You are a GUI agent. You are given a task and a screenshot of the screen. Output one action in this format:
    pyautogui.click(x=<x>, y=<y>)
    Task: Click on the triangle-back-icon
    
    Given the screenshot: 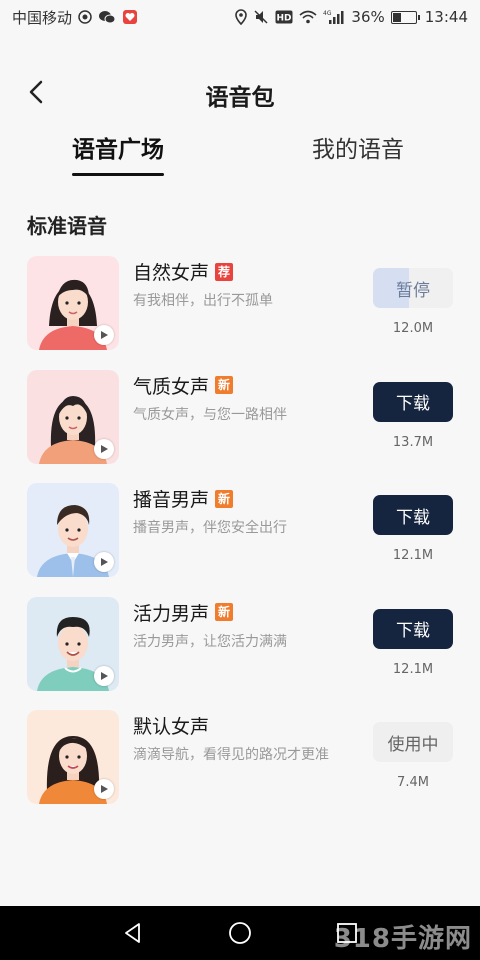 What is the action you would take?
    pyautogui.click(x=132, y=933)
    